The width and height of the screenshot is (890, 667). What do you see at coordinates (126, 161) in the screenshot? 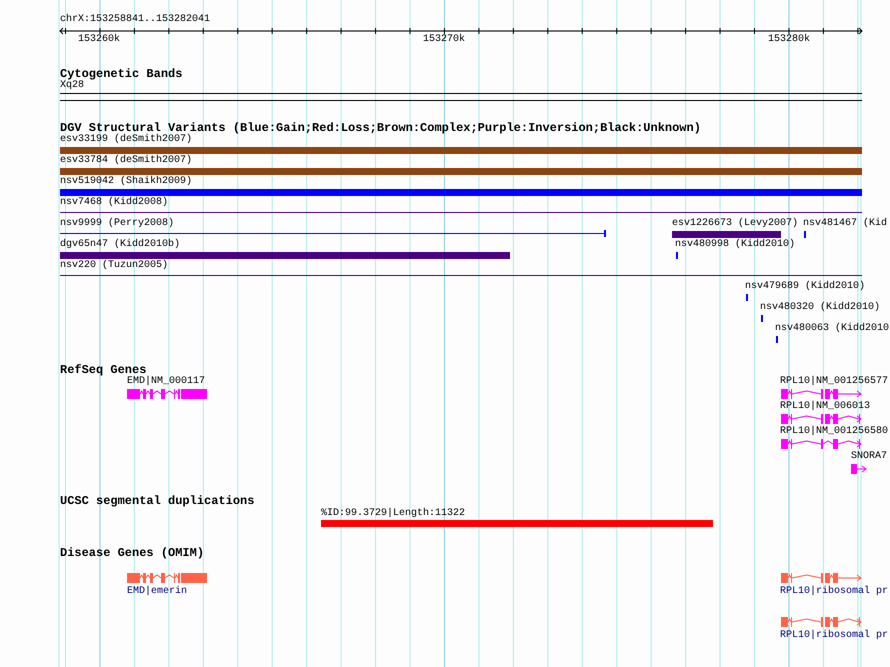
I see `variant-label: esv33784 (deSmith2007)` at bounding box center [126, 161].